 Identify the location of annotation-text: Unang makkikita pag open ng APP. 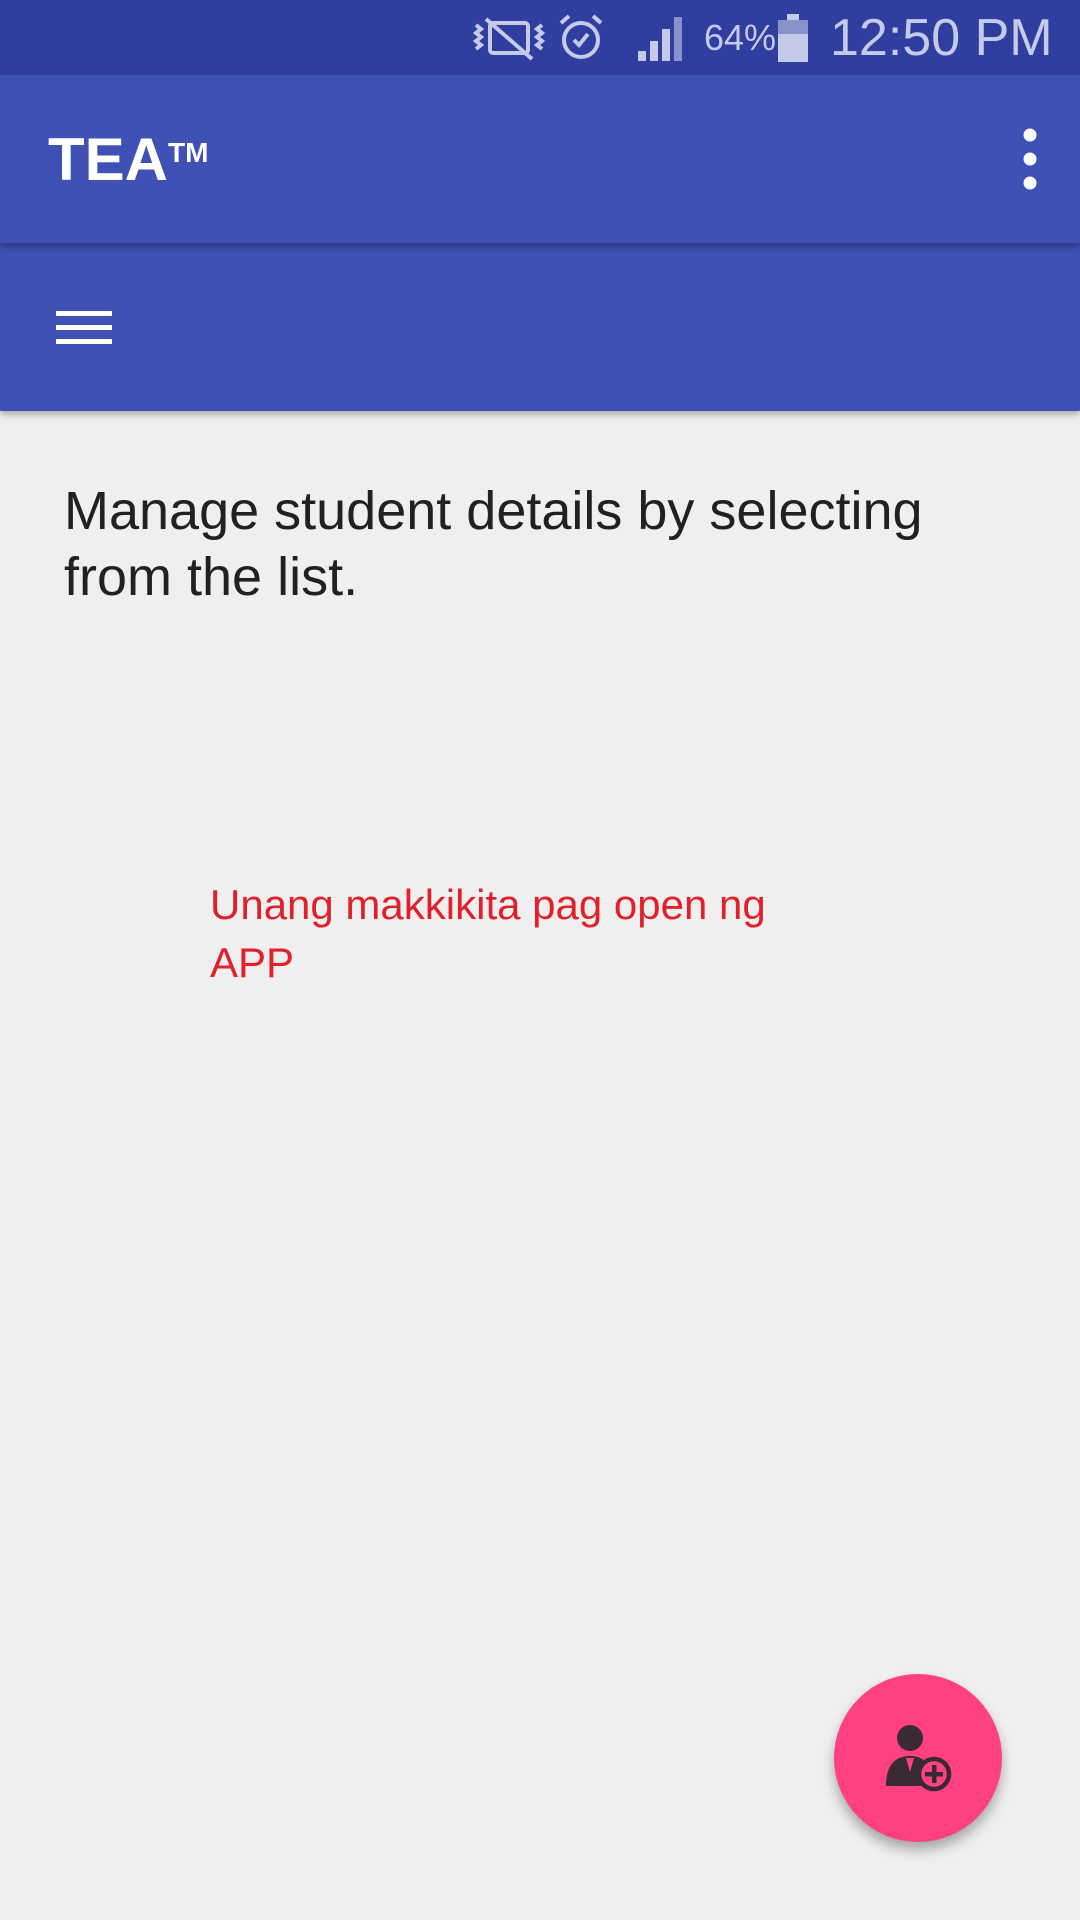
(488, 933).